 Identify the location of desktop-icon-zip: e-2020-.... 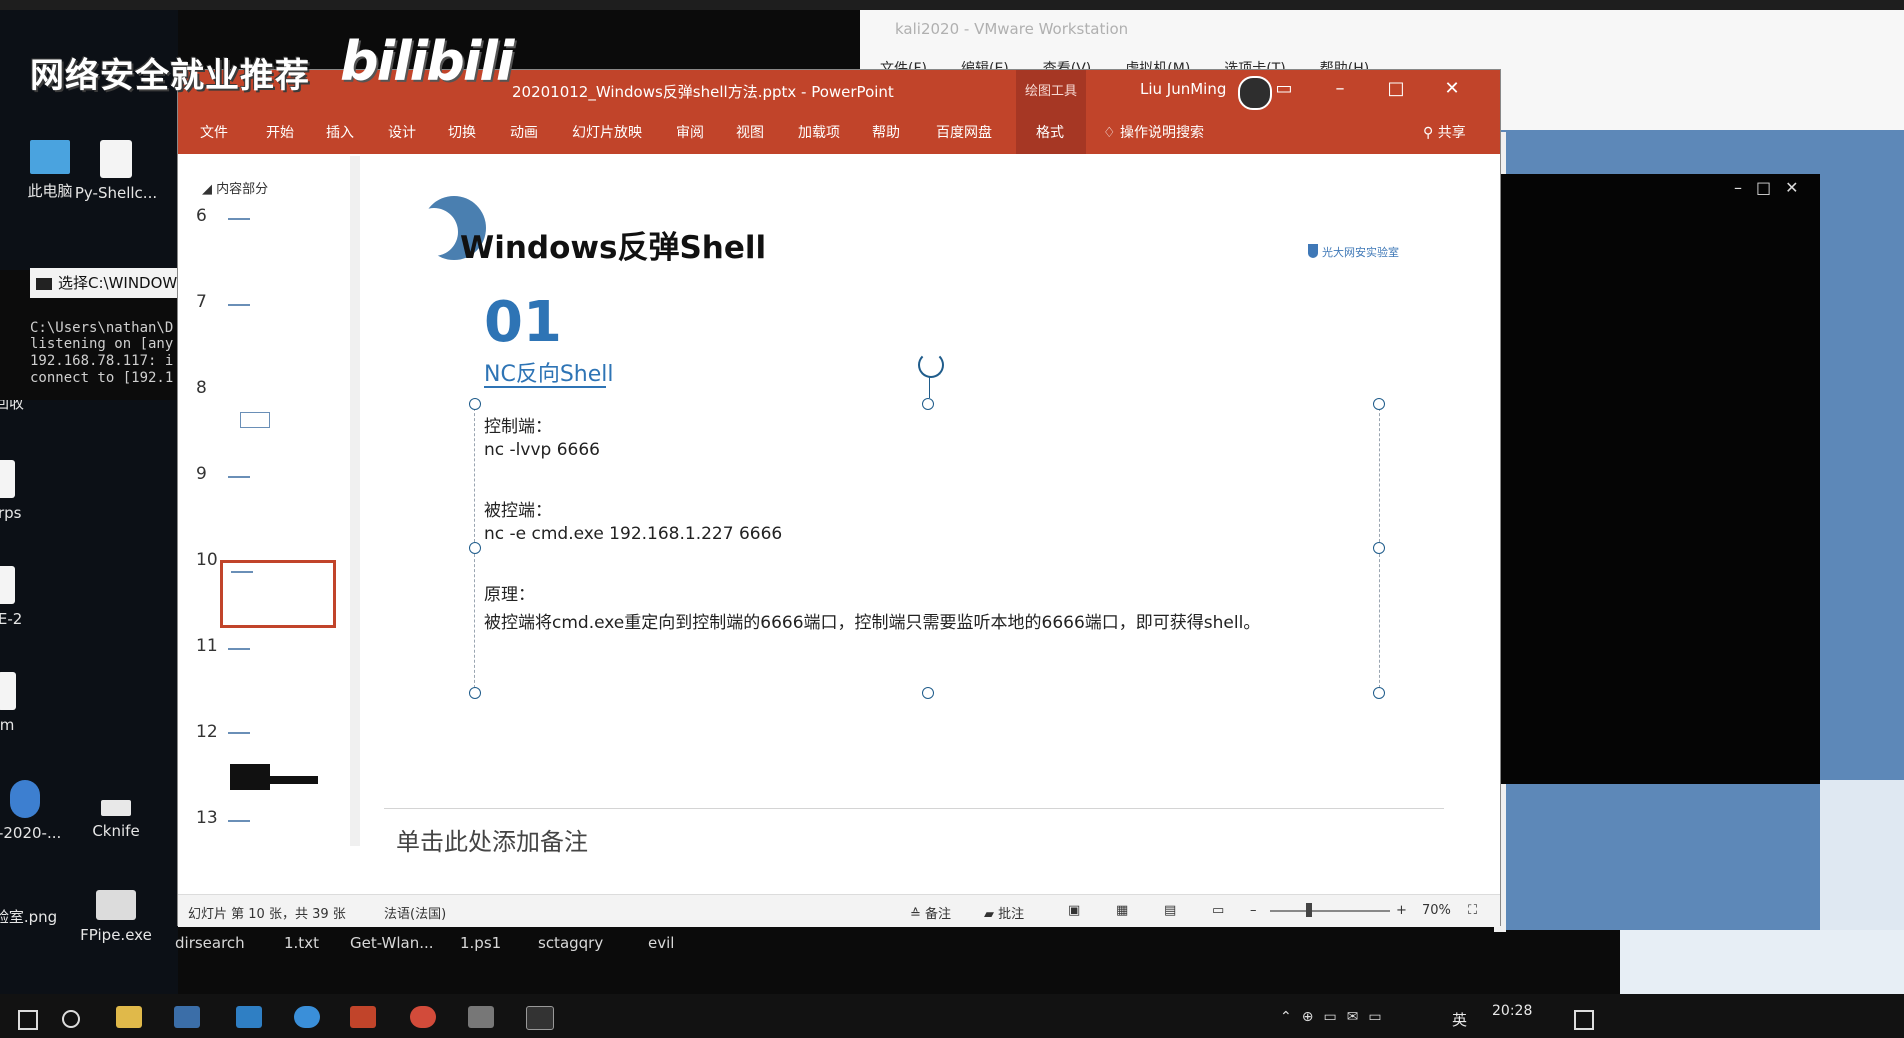
(34, 811).